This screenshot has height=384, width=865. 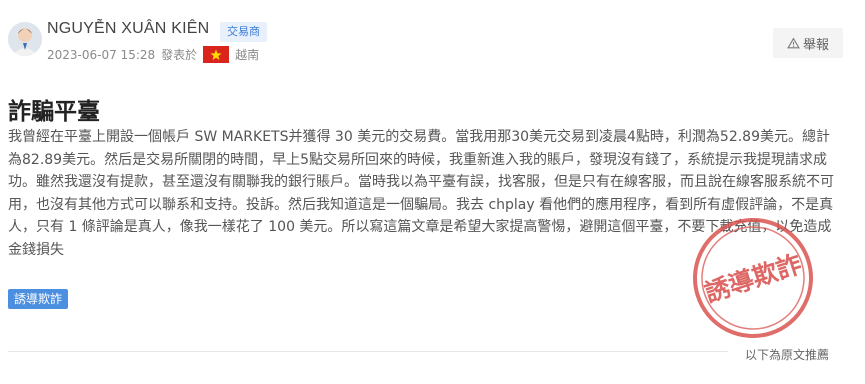 I want to click on post-date: 2023-06-07 15:28, so click(x=101, y=54).